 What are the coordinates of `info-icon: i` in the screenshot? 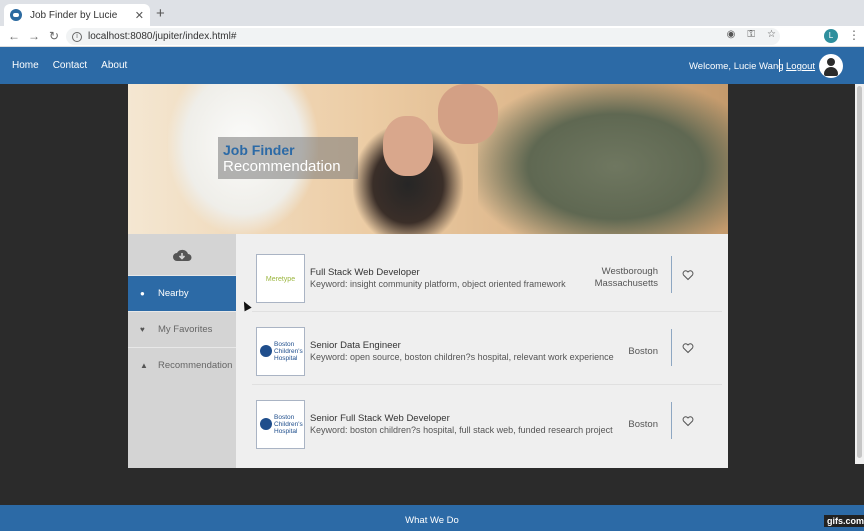 It's located at (77, 36).